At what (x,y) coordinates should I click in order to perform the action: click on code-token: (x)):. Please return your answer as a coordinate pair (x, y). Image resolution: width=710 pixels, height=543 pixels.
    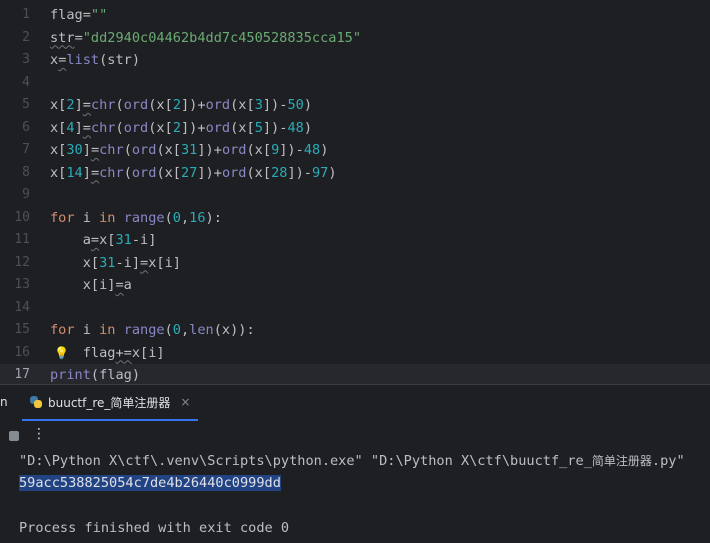
    Looking at the image, I should click on (234, 330).